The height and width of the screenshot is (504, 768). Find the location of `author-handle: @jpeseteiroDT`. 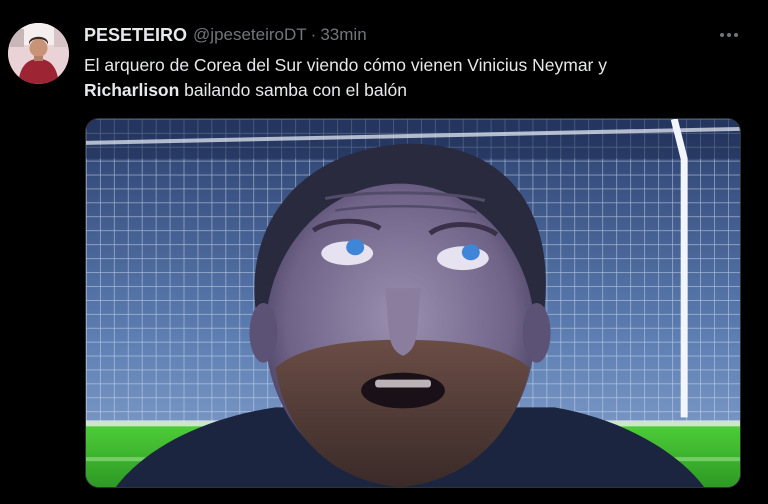

author-handle: @jpeseteiroDT is located at coordinates (250, 35).